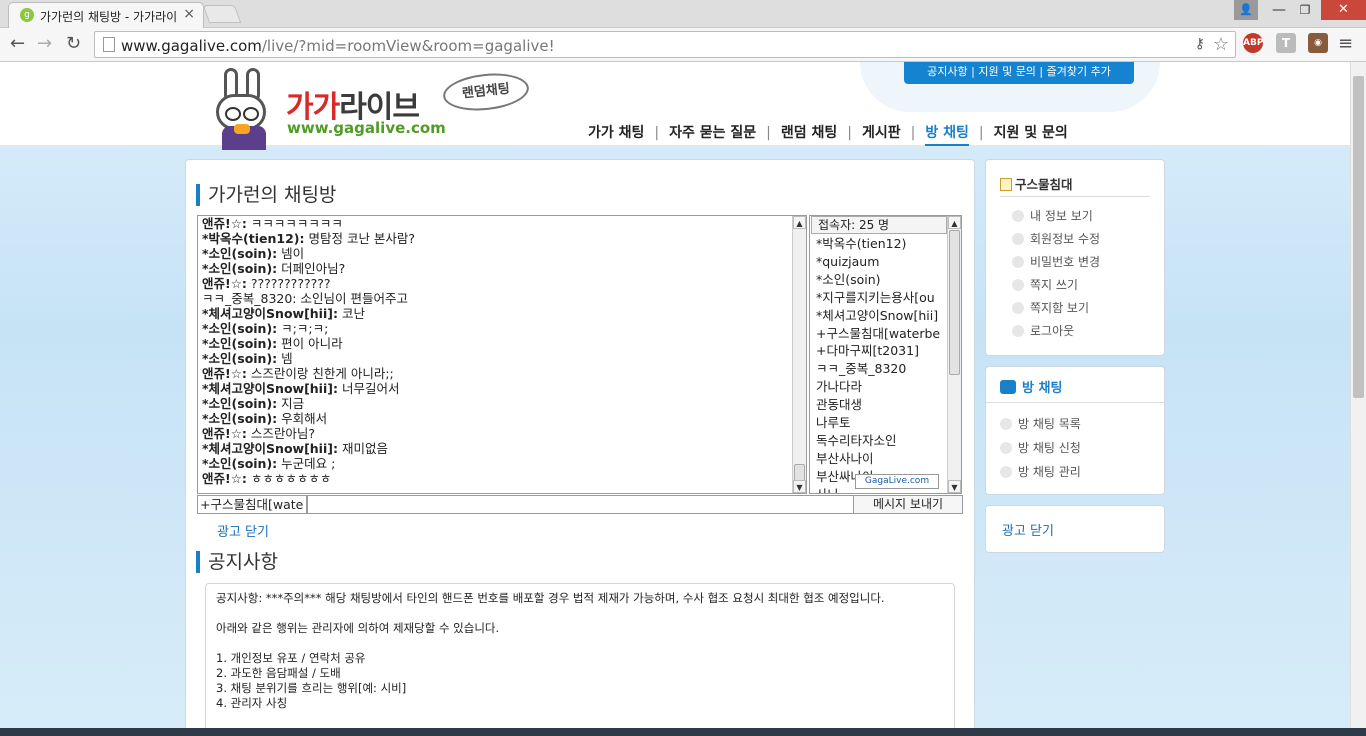 This screenshot has width=1366, height=736. I want to click on page-scrollbar, so click(1358, 395).